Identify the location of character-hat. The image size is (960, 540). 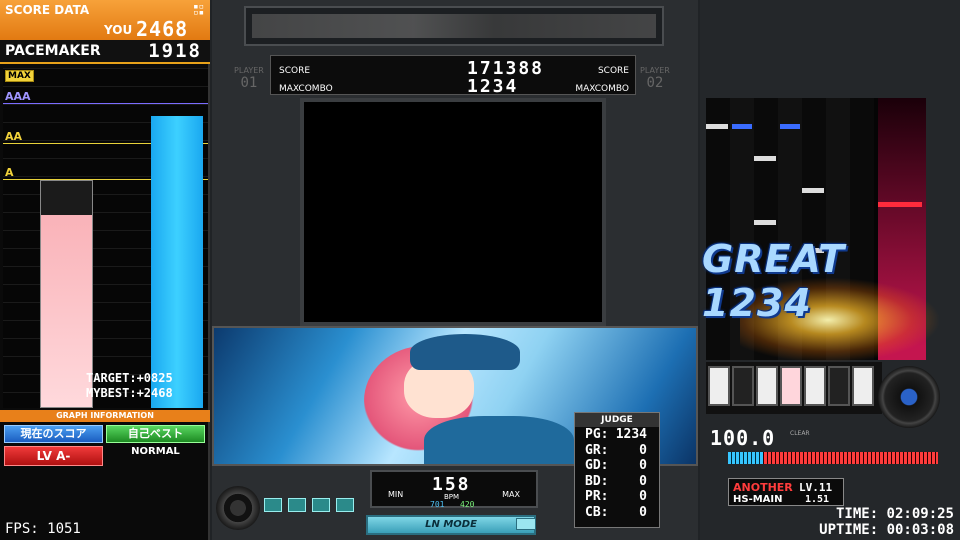
(465, 352).